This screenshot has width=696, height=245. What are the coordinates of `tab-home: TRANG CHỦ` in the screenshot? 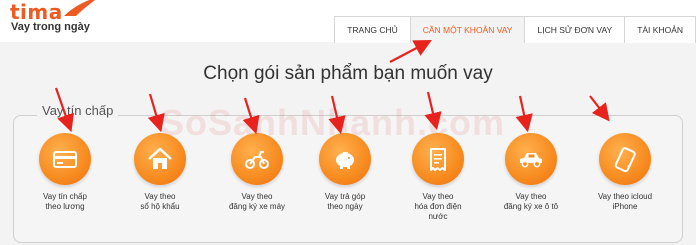 It's located at (372, 29).